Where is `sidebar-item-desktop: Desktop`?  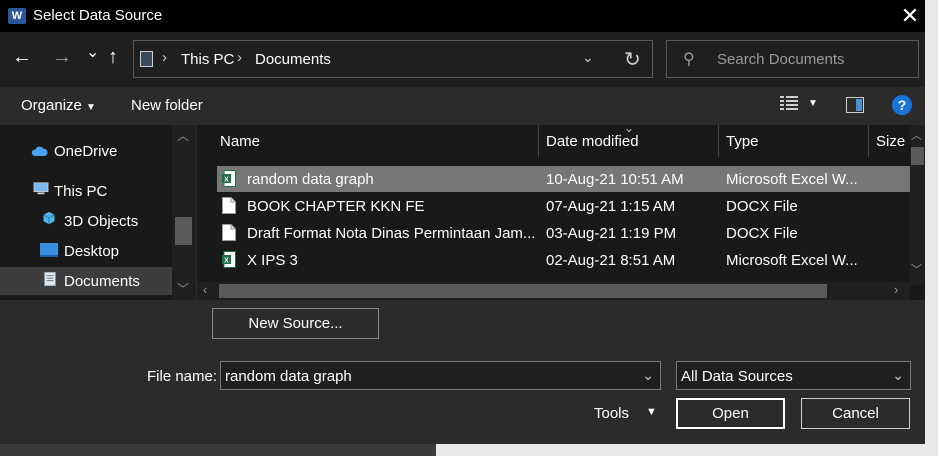
sidebar-item-desktop: Desktop is located at coordinates (86, 251).